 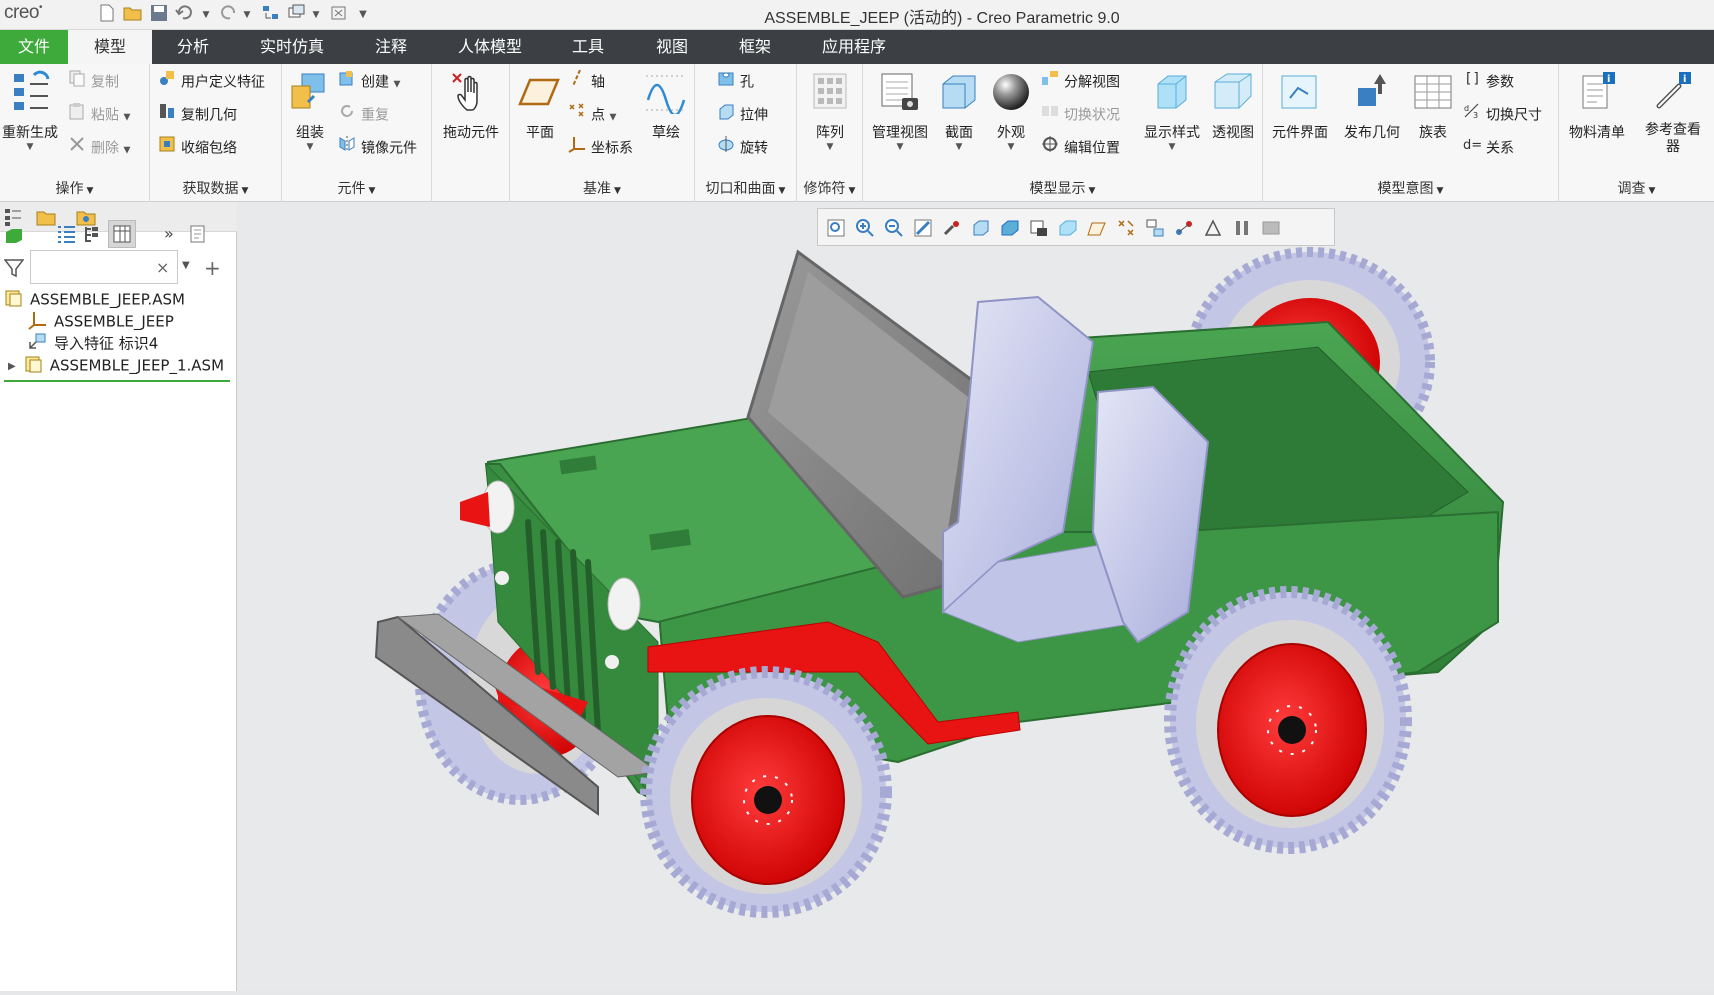 I want to click on named-views-icon, so click(x=1010, y=228).